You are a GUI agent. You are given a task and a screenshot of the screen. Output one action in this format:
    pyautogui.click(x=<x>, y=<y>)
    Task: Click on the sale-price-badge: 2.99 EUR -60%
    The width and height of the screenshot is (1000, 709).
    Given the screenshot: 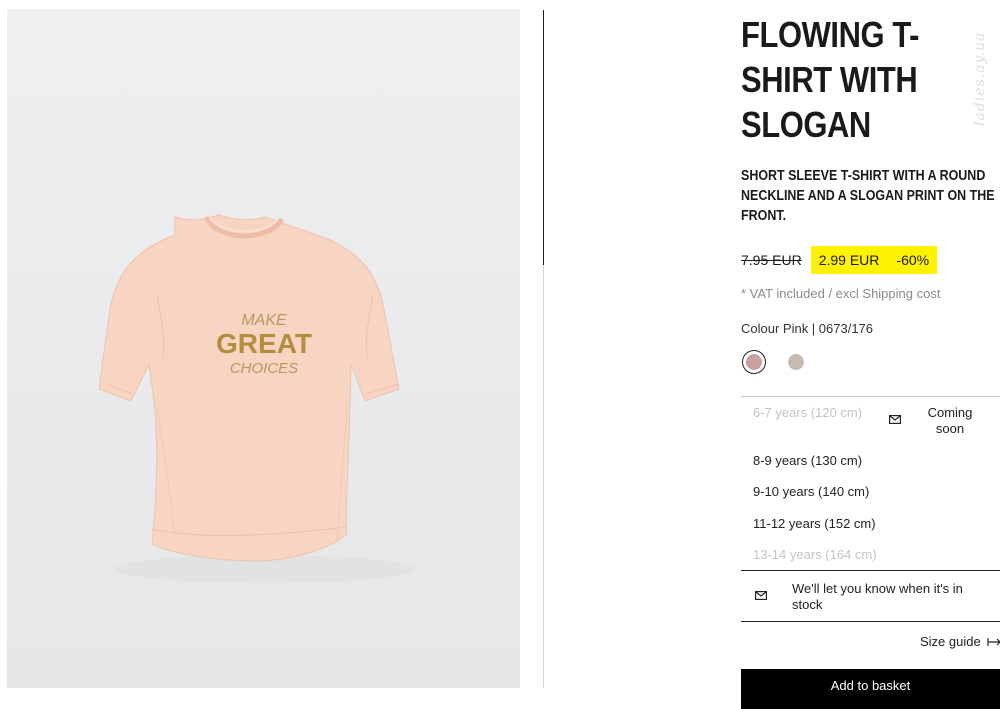 What is the action you would take?
    pyautogui.click(x=874, y=260)
    